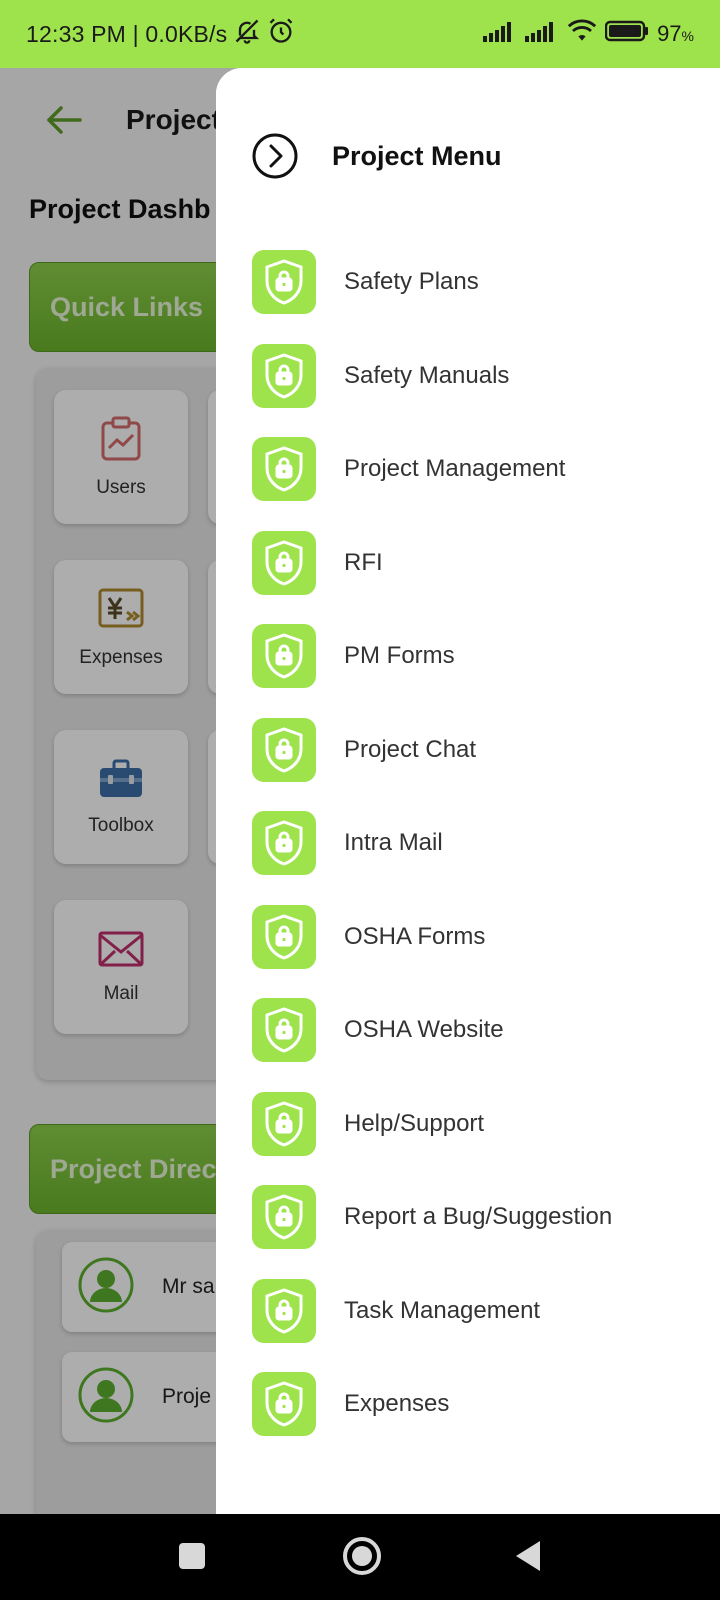 Image resolution: width=720 pixels, height=1600 pixels. Describe the element at coordinates (410, 749) in the screenshot. I see `menu-item-label: Project Chat` at that location.